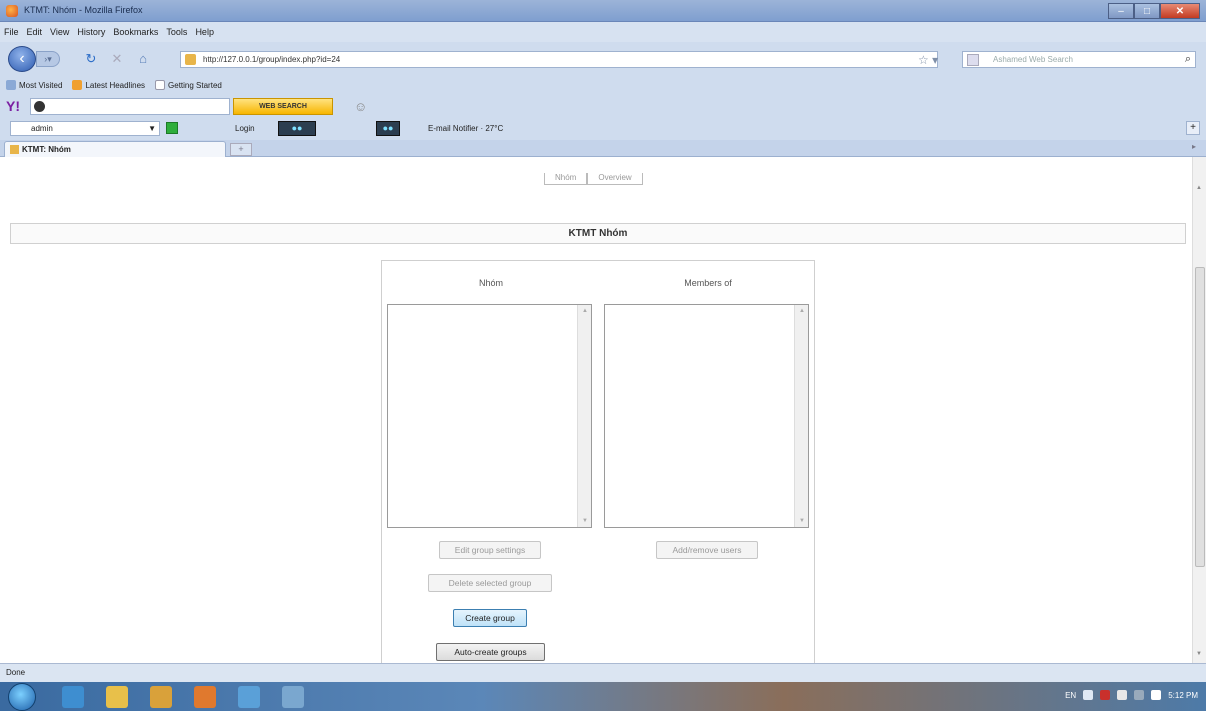 This screenshot has height=711, width=1206. Describe the element at coordinates (1079, 59) in the screenshot. I see `search-bar: Ashamed Web Search ⌕` at that location.